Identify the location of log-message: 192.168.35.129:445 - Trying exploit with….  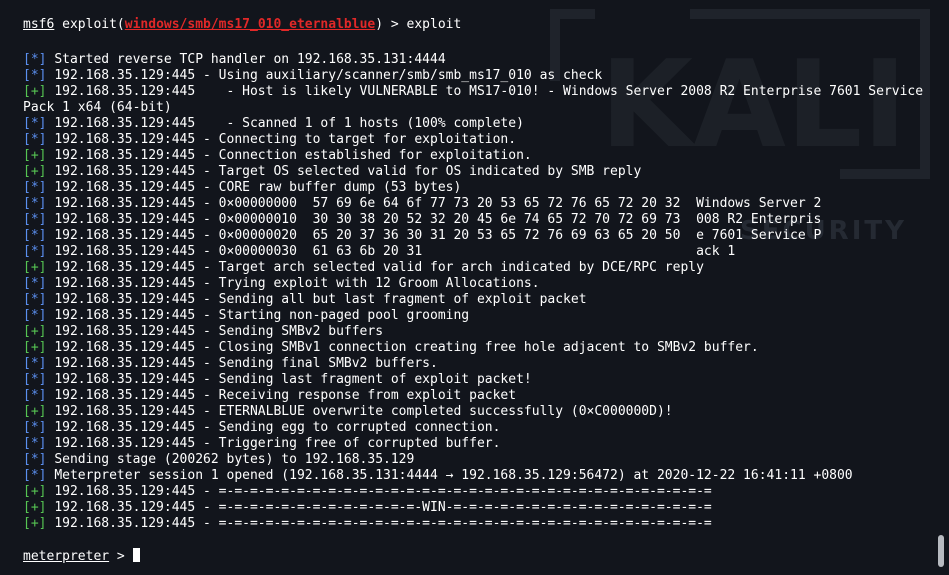
(297, 283).